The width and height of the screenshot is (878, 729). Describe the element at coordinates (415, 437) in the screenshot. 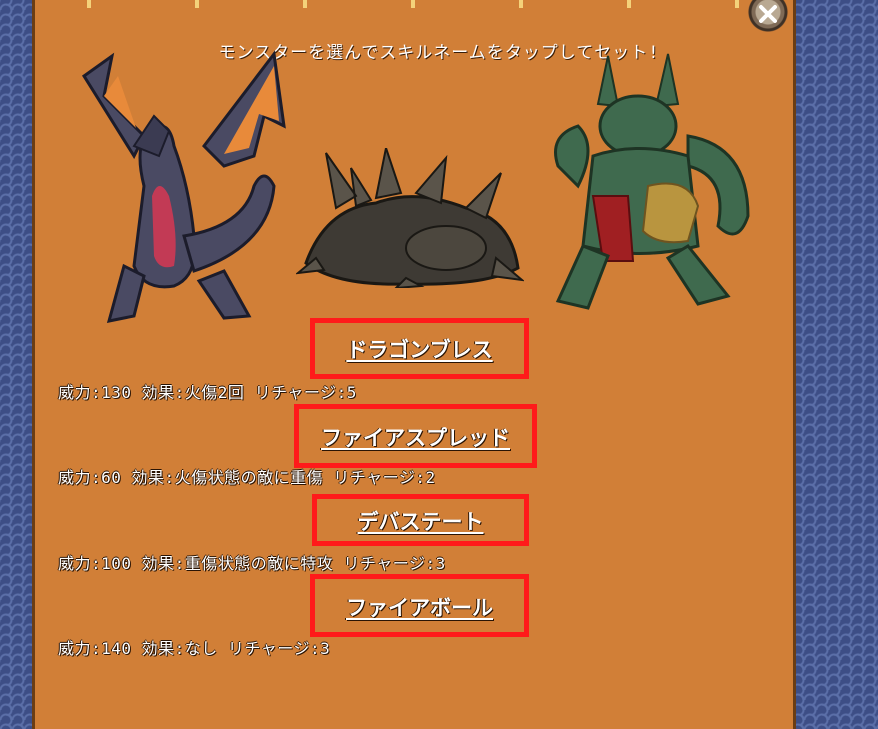

I see `skill-name-fire-spread: ファイアスプレッド` at that location.